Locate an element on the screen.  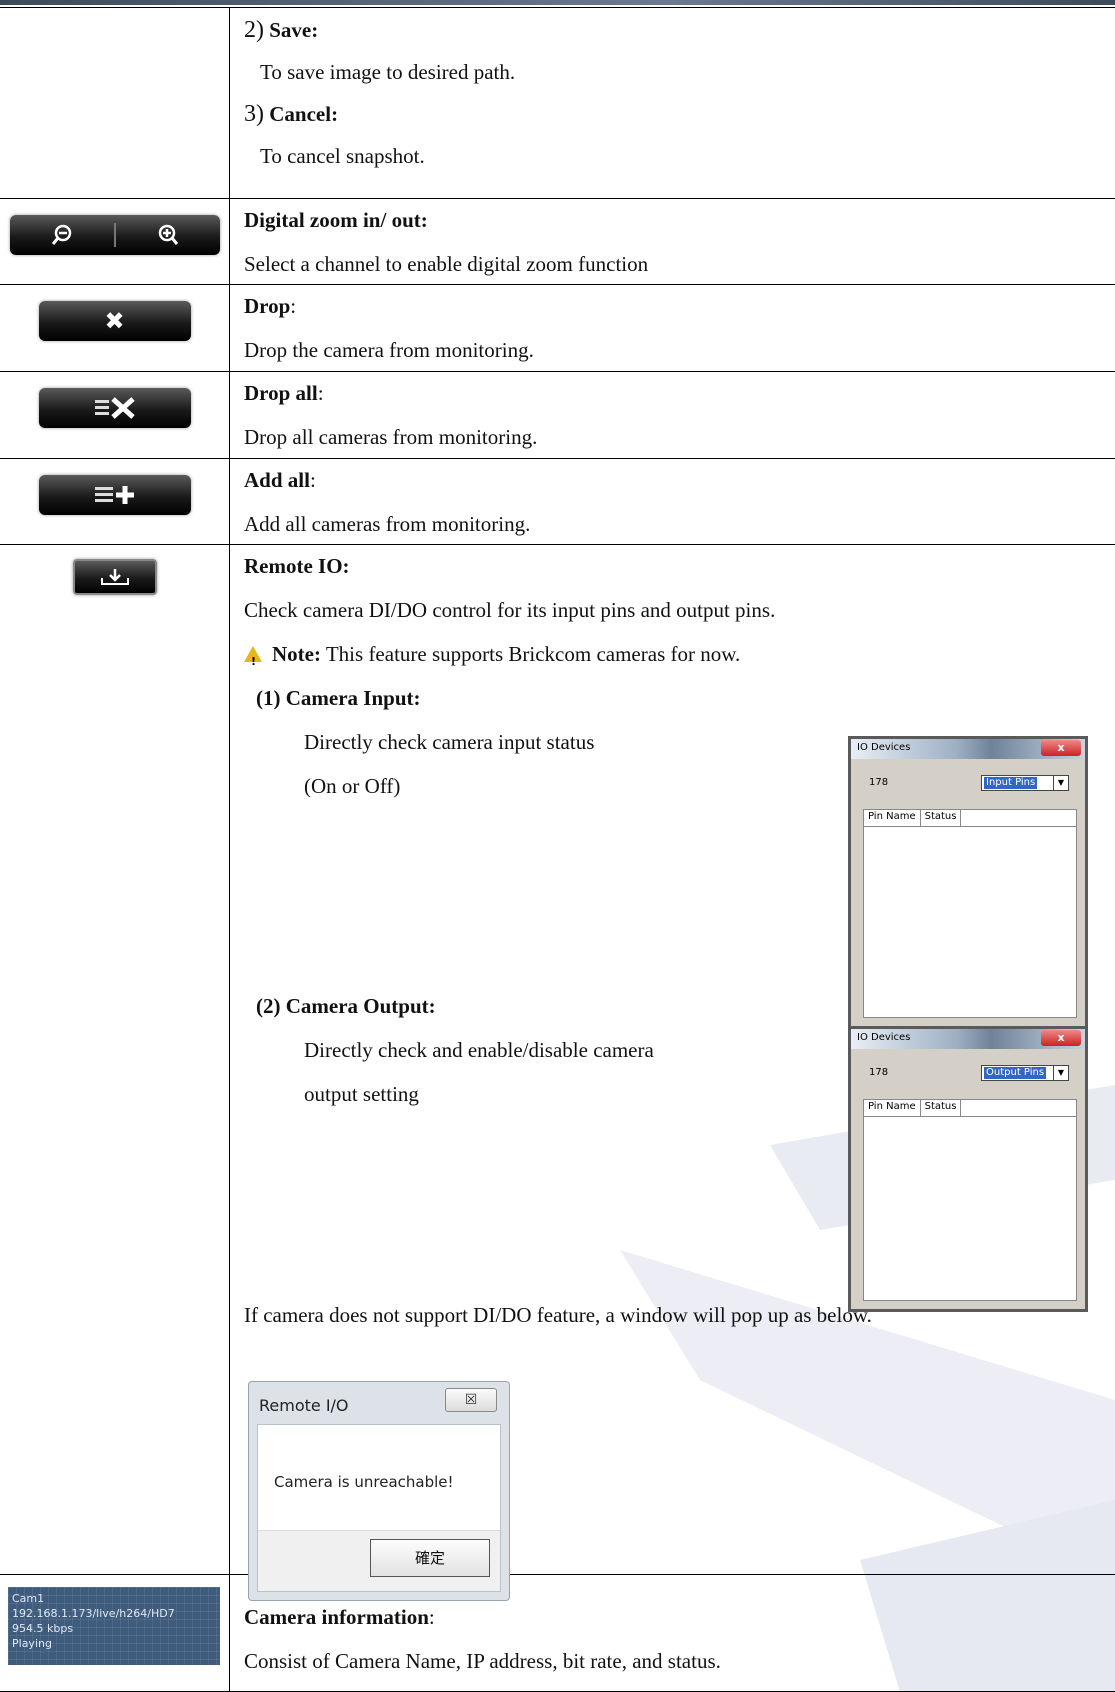
dialog-footer: 確定 is located at coordinates (379, 1560).